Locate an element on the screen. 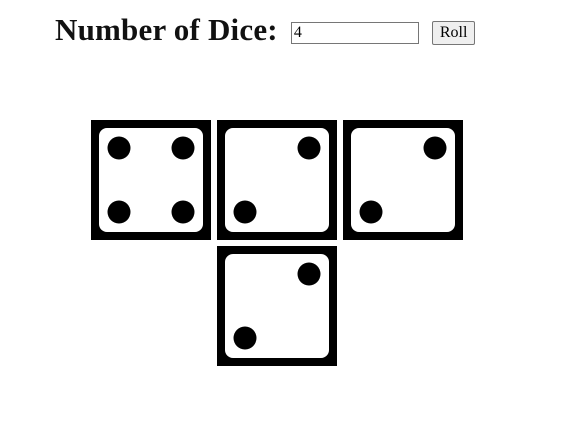  page-title: Number of Dice: is located at coordinates (166, 29).